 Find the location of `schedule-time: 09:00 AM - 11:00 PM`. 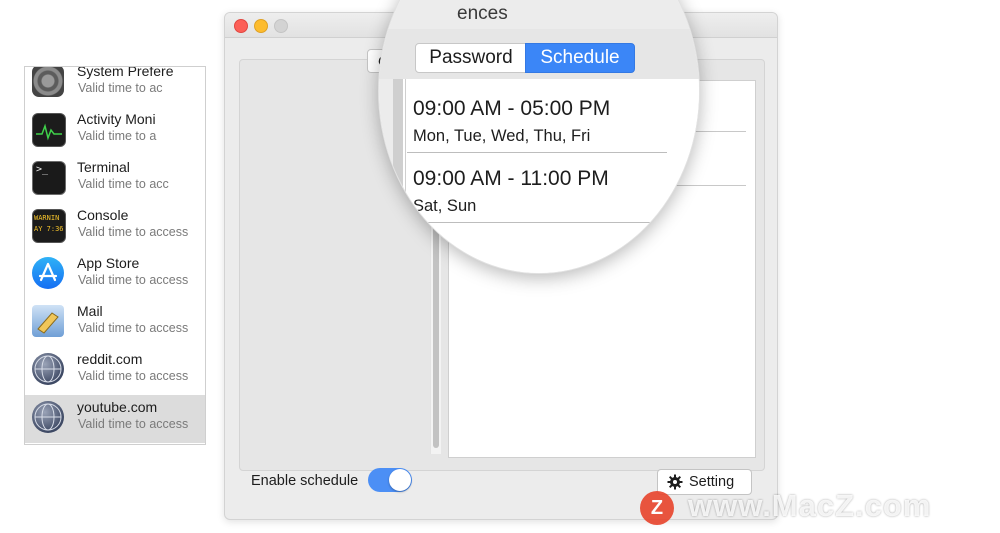

schedule-time: 09:00 AM - 11:00 PM is located at coordinates (511, 178).